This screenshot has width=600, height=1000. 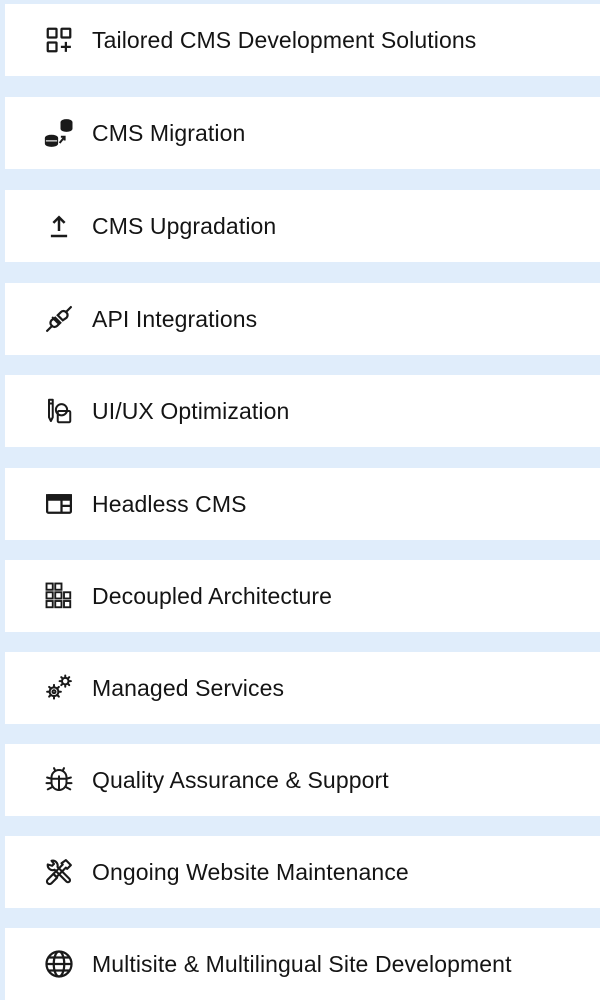 What do you see at coordinates (250, 871) in the screenshot?
I see `service-item-label: Ongoing Website Maintenance` at bounding box center [250, 871].